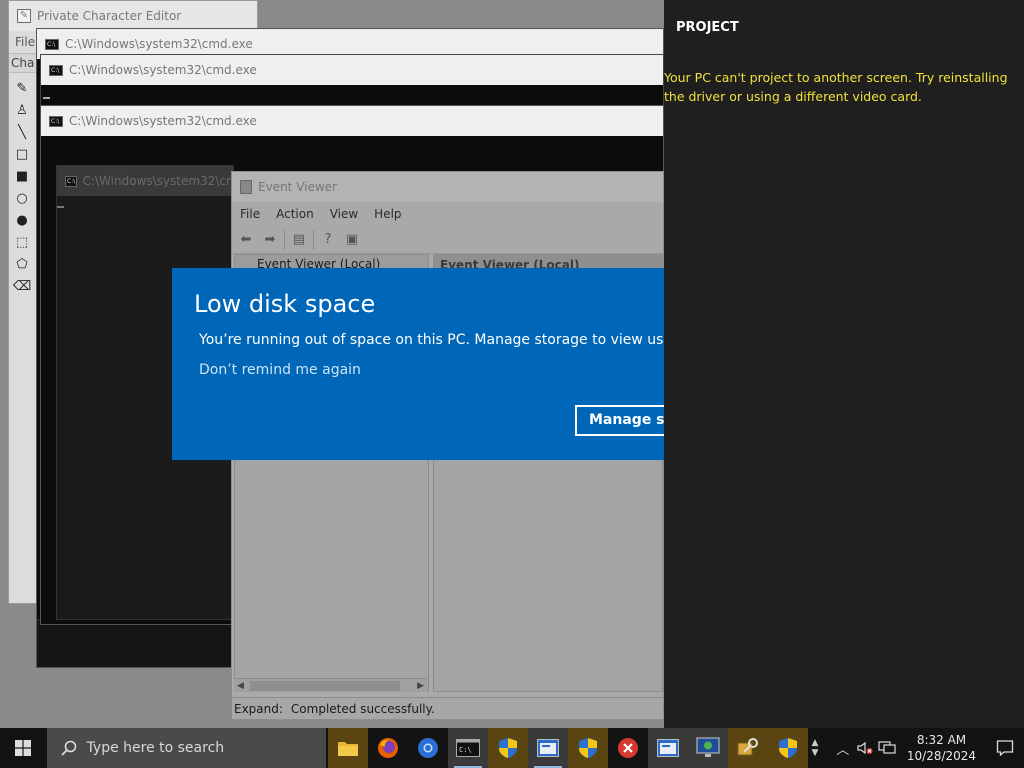 This screenshot has width=1024, height=768. I want to click on taskbar-command-prompt: C:\, so click(468, 748).